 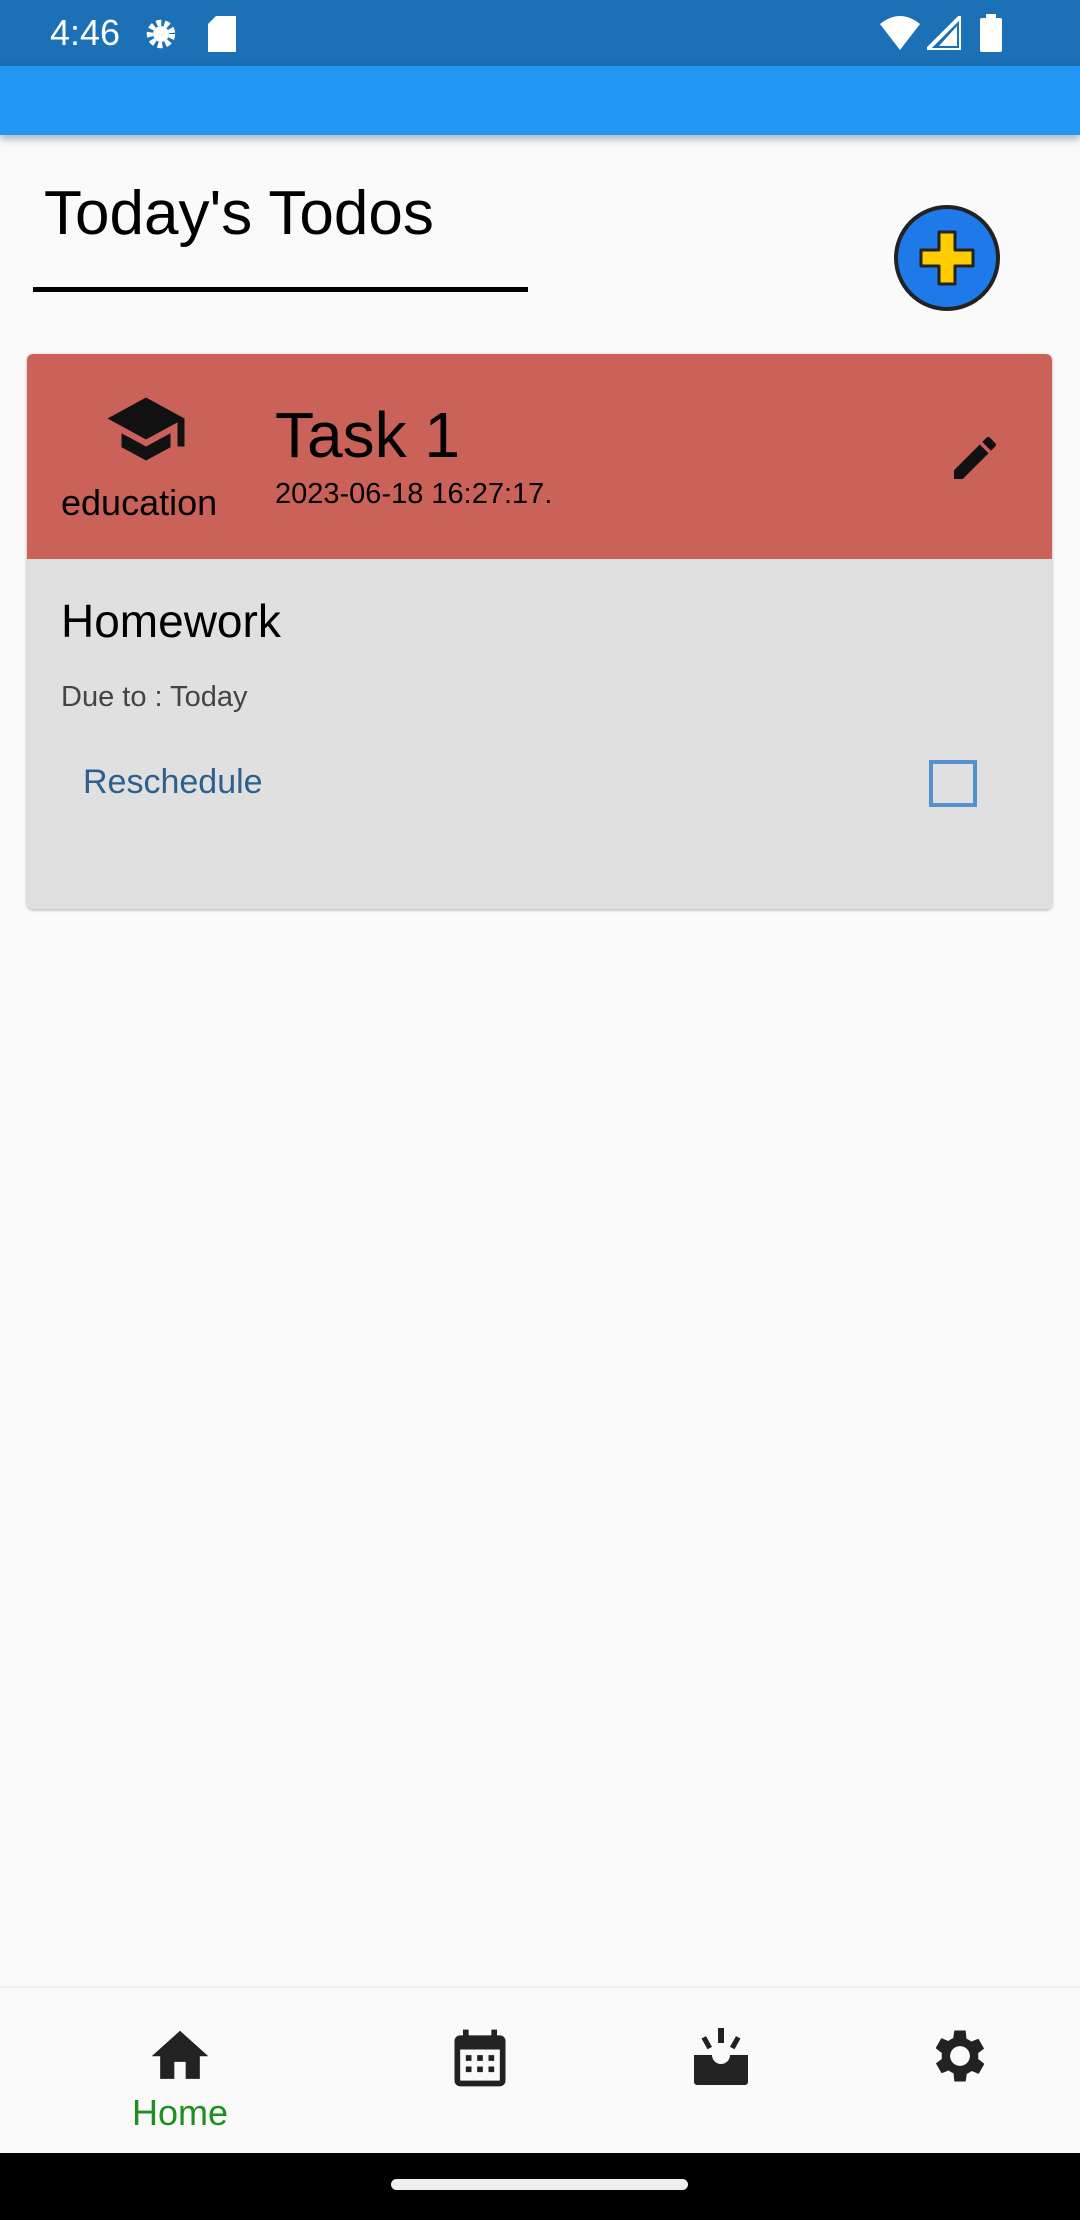 What do you see at coordinates (146, 429) in the screenshot?
I see `graduation-cap-icon` at bounding box center [146, 429].